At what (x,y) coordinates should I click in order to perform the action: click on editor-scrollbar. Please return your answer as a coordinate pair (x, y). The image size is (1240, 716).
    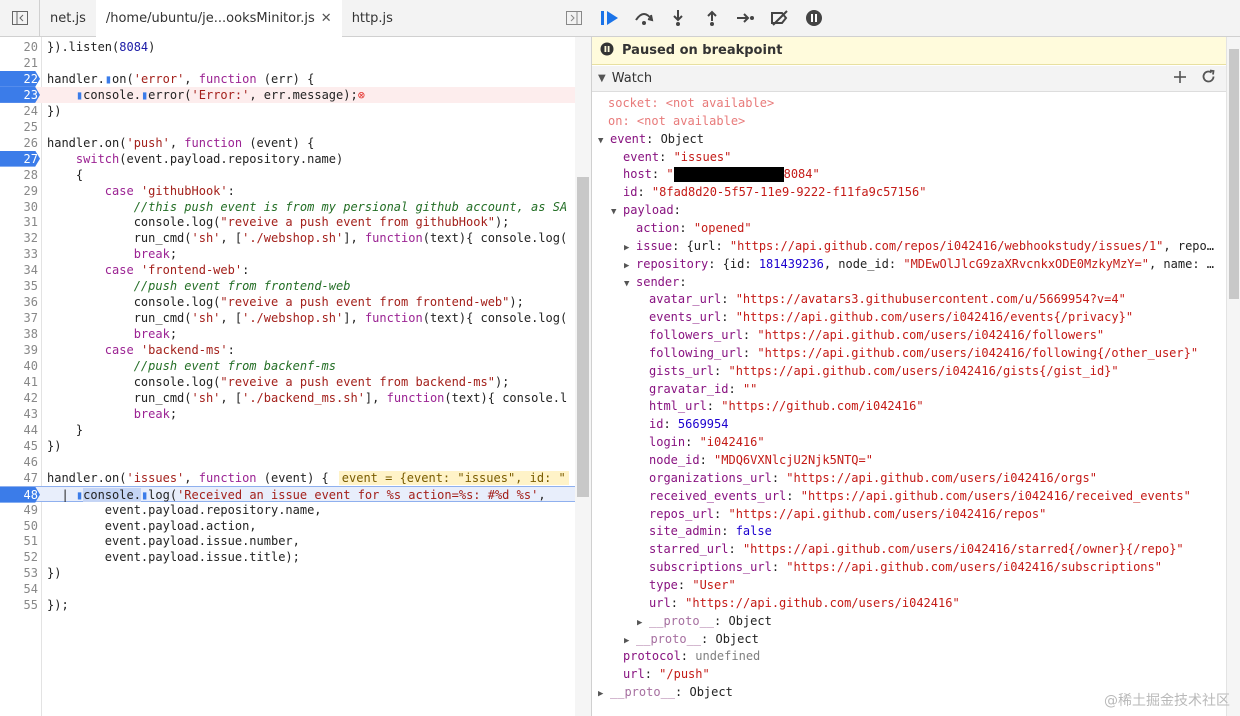
    Looking at the image, I should click on (583, 376).